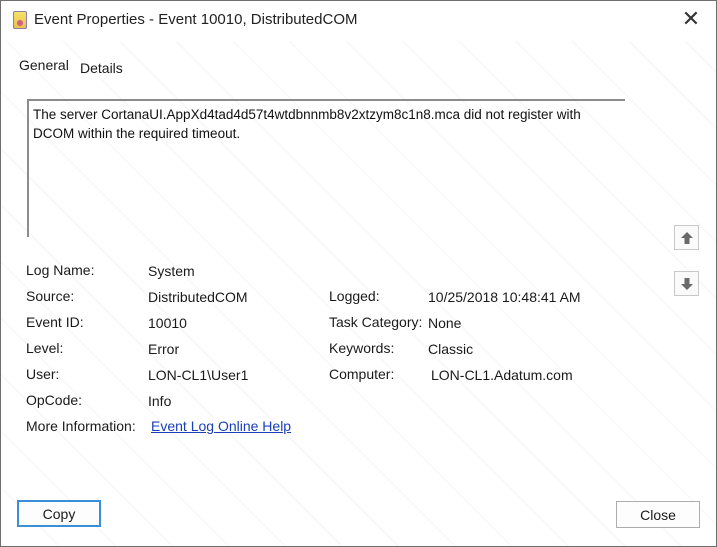 This screenshot has width=717, height=547. I want to click on task-category-label: Task Category:, so click(376, 322).